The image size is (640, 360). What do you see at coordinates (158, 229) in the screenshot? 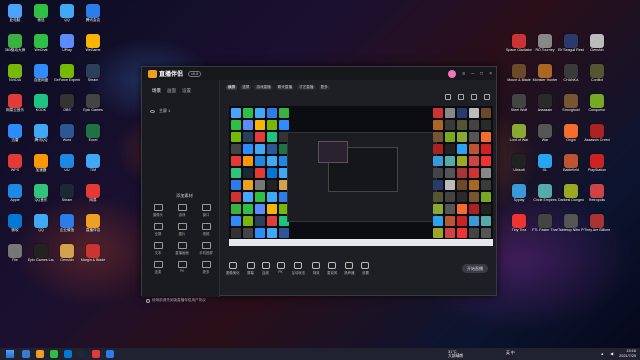
I see `source-tool: 全屏` at bounding box center [158, 229].